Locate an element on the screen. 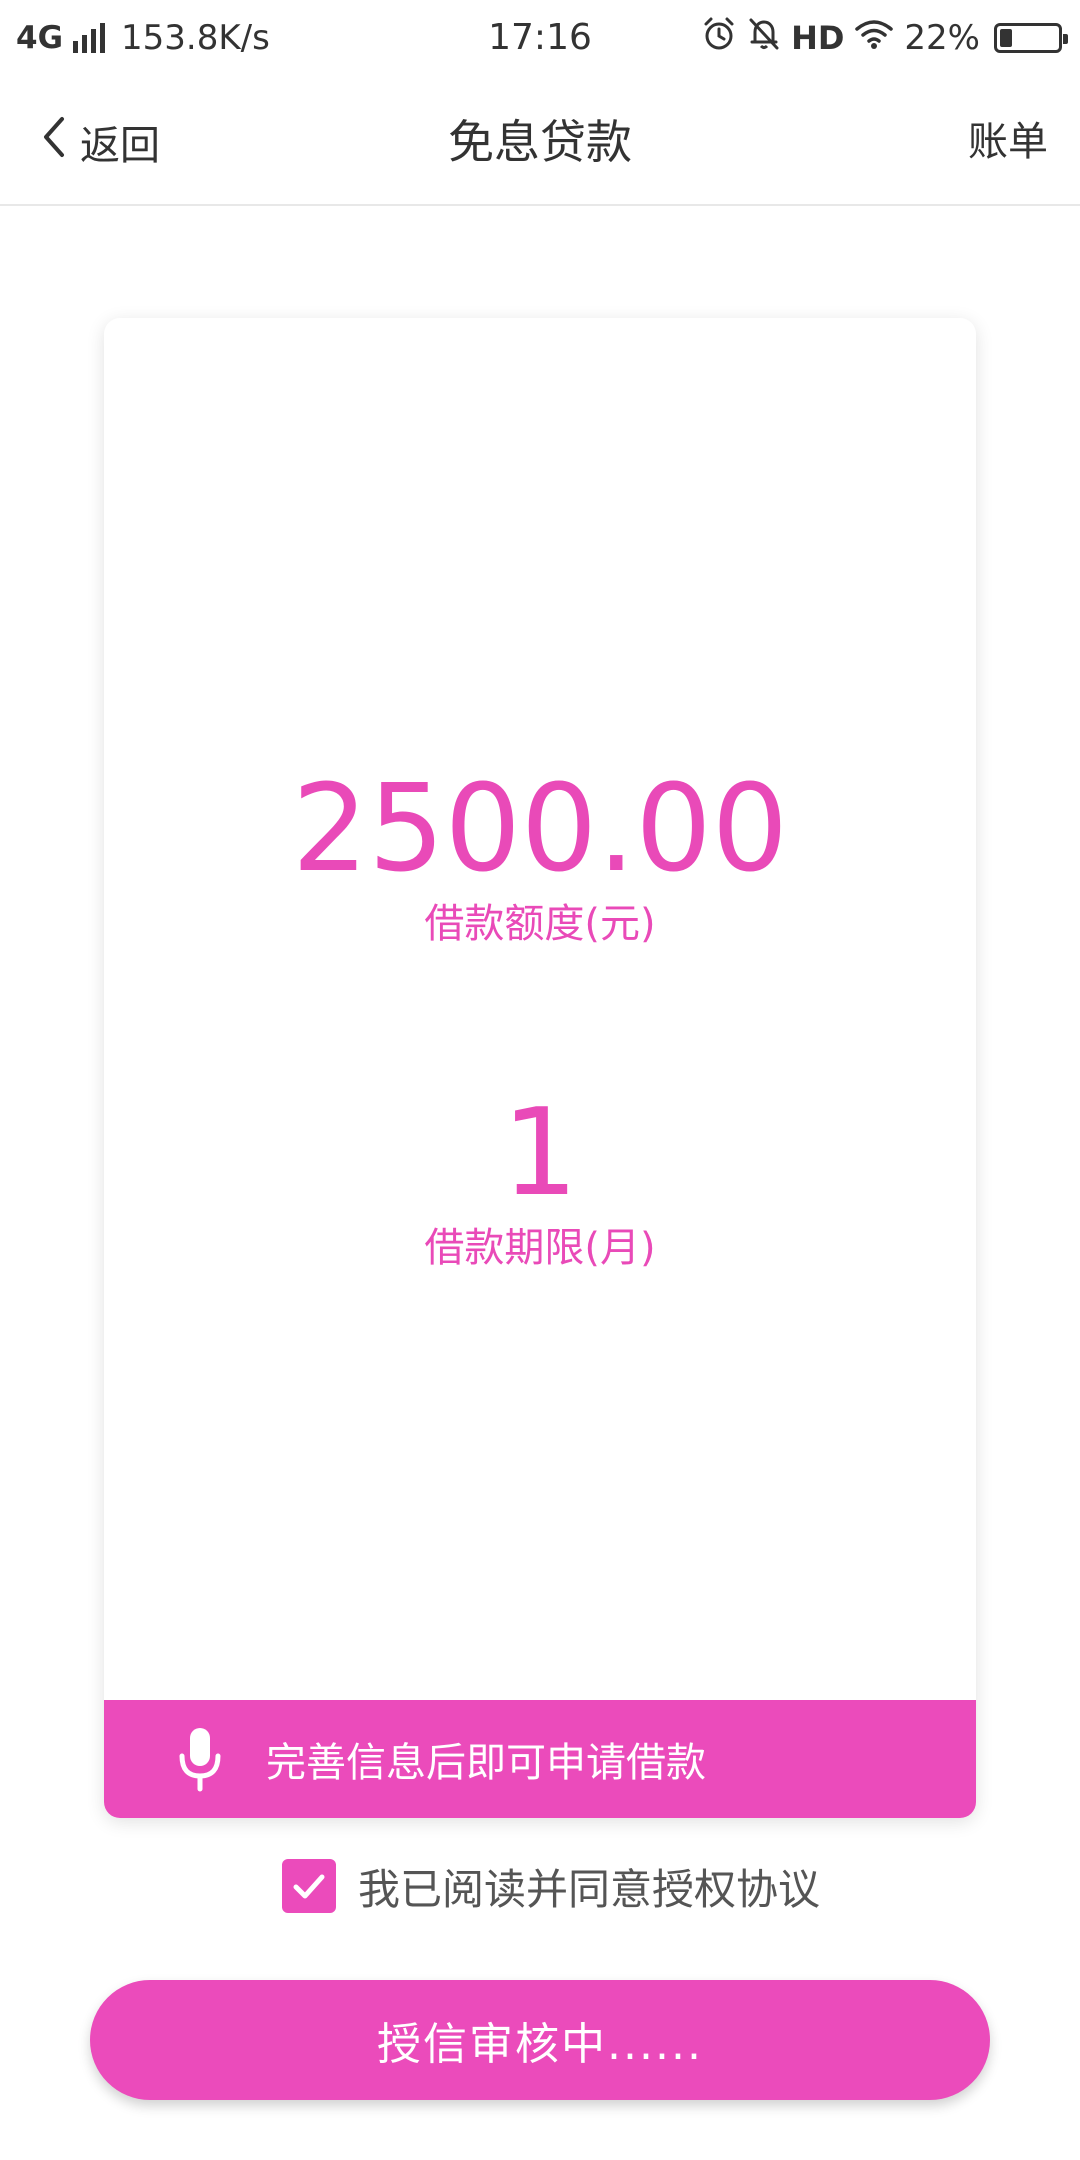 The height and width of the screenshot is (2160, 1080). bill-button: 账单 is located at coordinates (1008, 142).